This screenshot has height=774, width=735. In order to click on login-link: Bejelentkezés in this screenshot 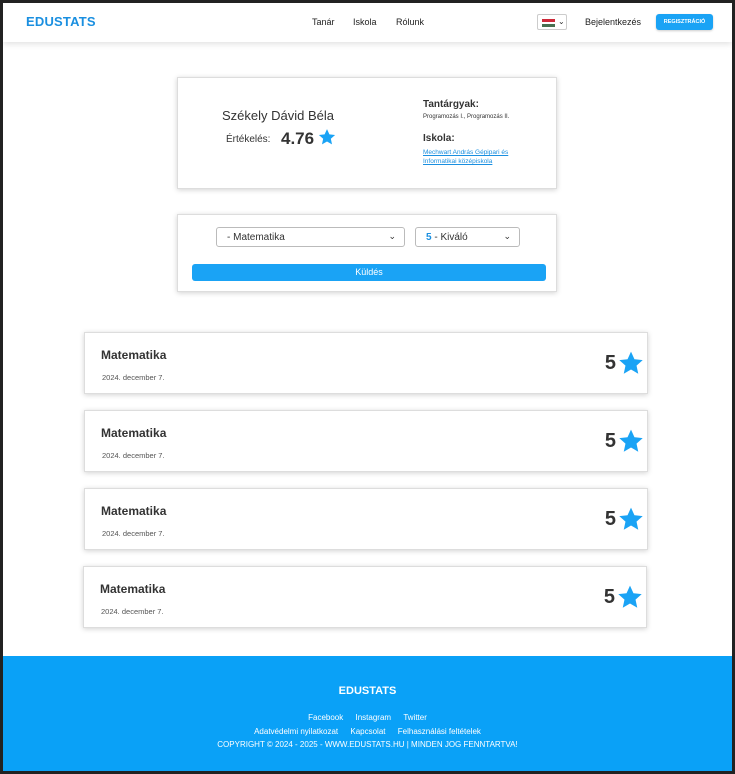, I will do `click(613, 22)`.